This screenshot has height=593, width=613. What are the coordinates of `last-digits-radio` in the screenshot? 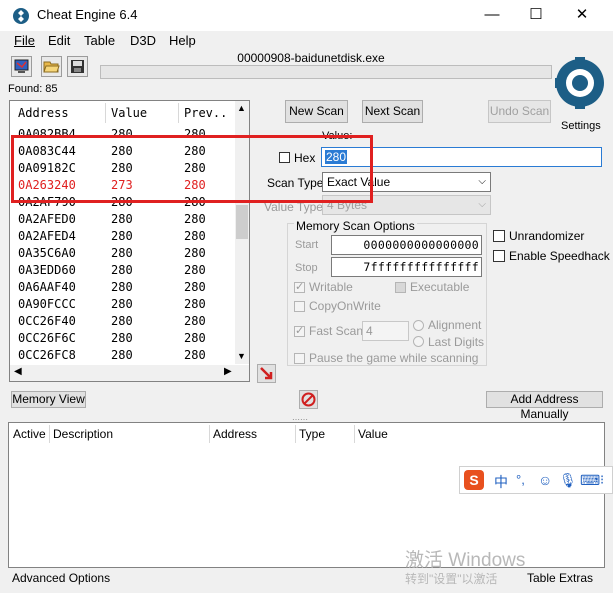 It's located at (418, 341).